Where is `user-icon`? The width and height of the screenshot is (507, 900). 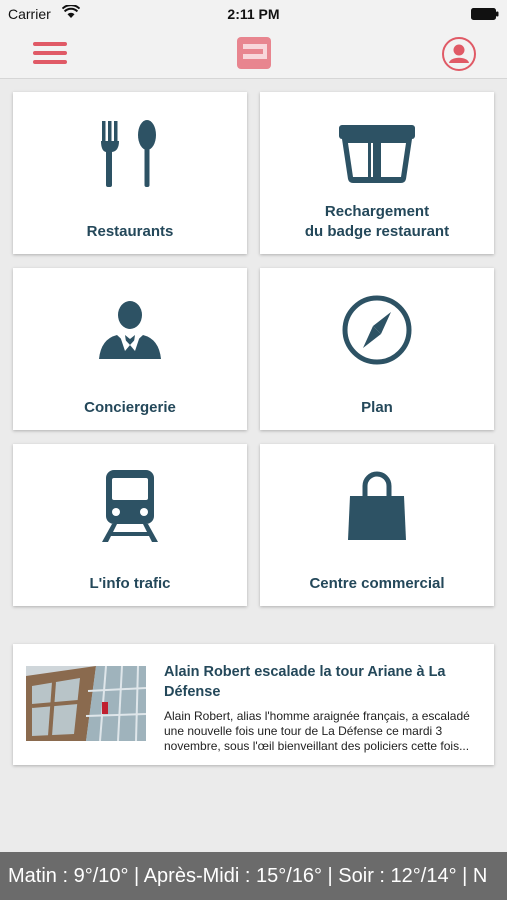 user-icon is located at coordinates (459, 54).